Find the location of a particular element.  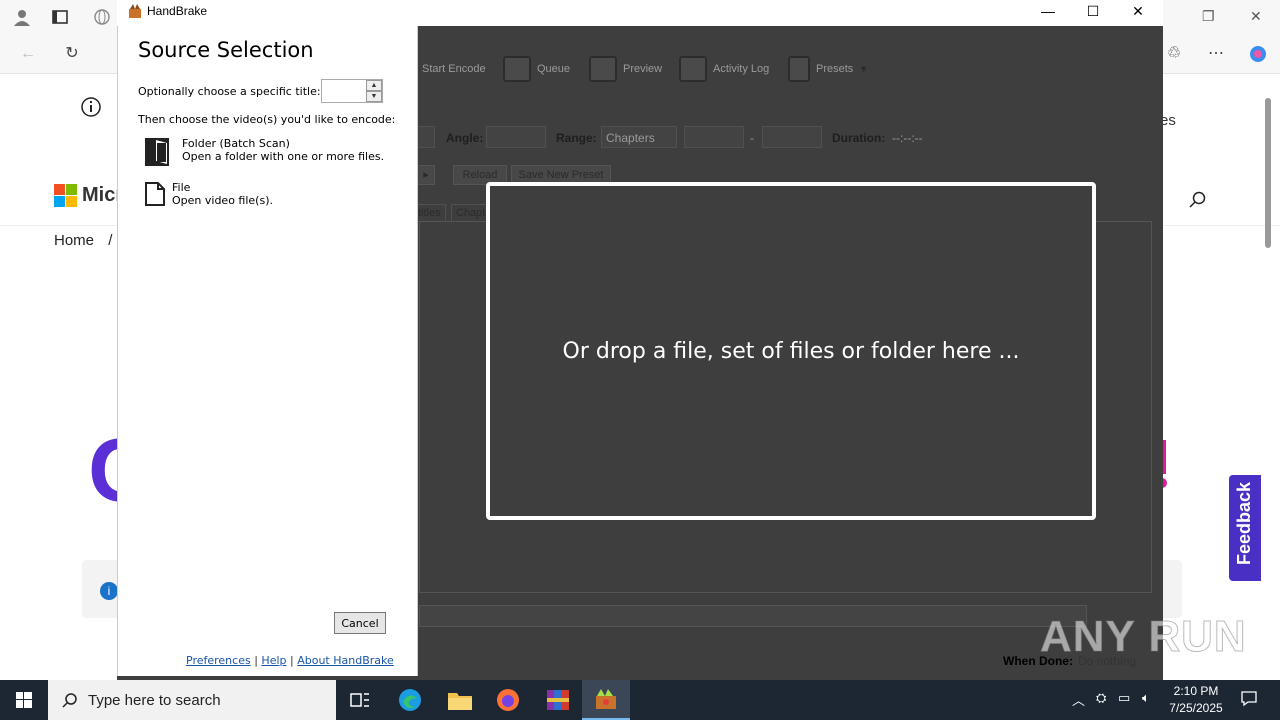

folder-option-description: Open a folder with one or more files. is located at coordinates (283, 156).